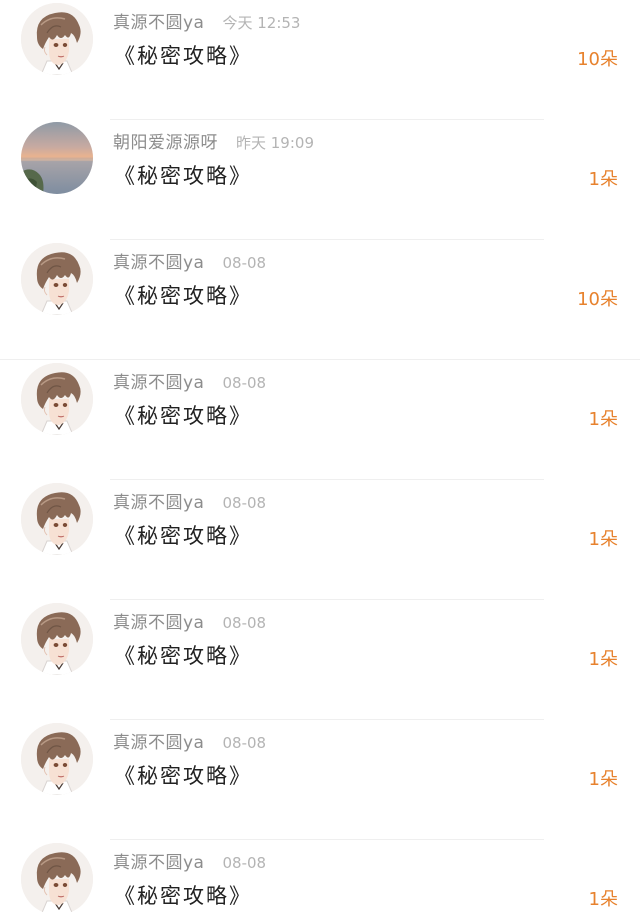 This screenshot has width=640, height=912. Describe the element at coordinates (261, 23) in the screenshot. I see `timestamp: 今天 12:53` at that location.